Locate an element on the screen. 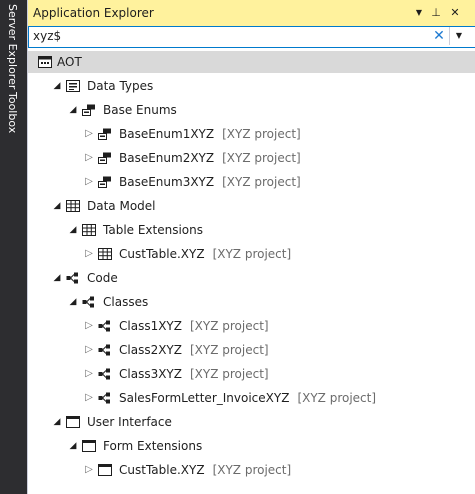 This screenshot has width=475, height=494. tree-node-label: BaseEnum3XYZ [XYZ project] is located at coordinates (210, 182).